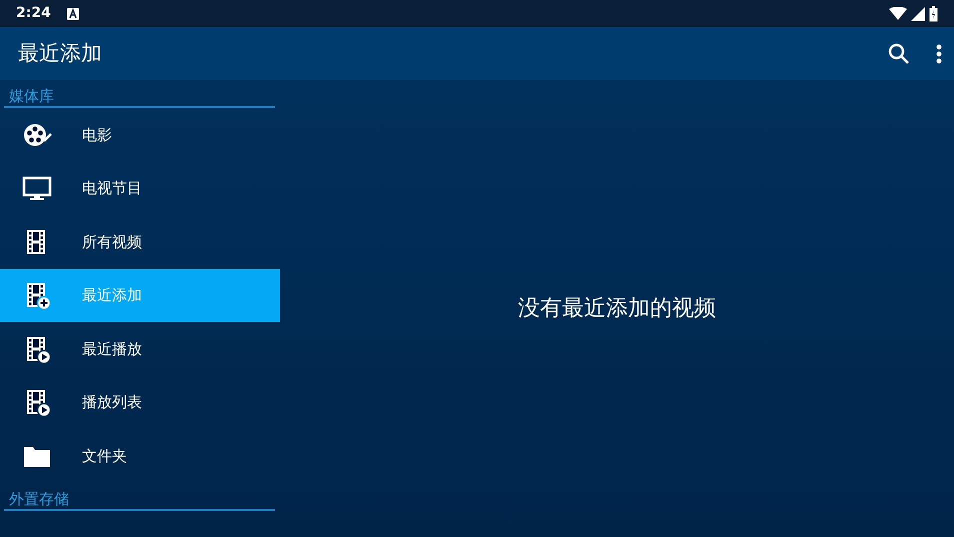  What do you see at coordinates (898, 13) in the screenshot?
I see `wifi-icon` at bounding box center [898, 13].